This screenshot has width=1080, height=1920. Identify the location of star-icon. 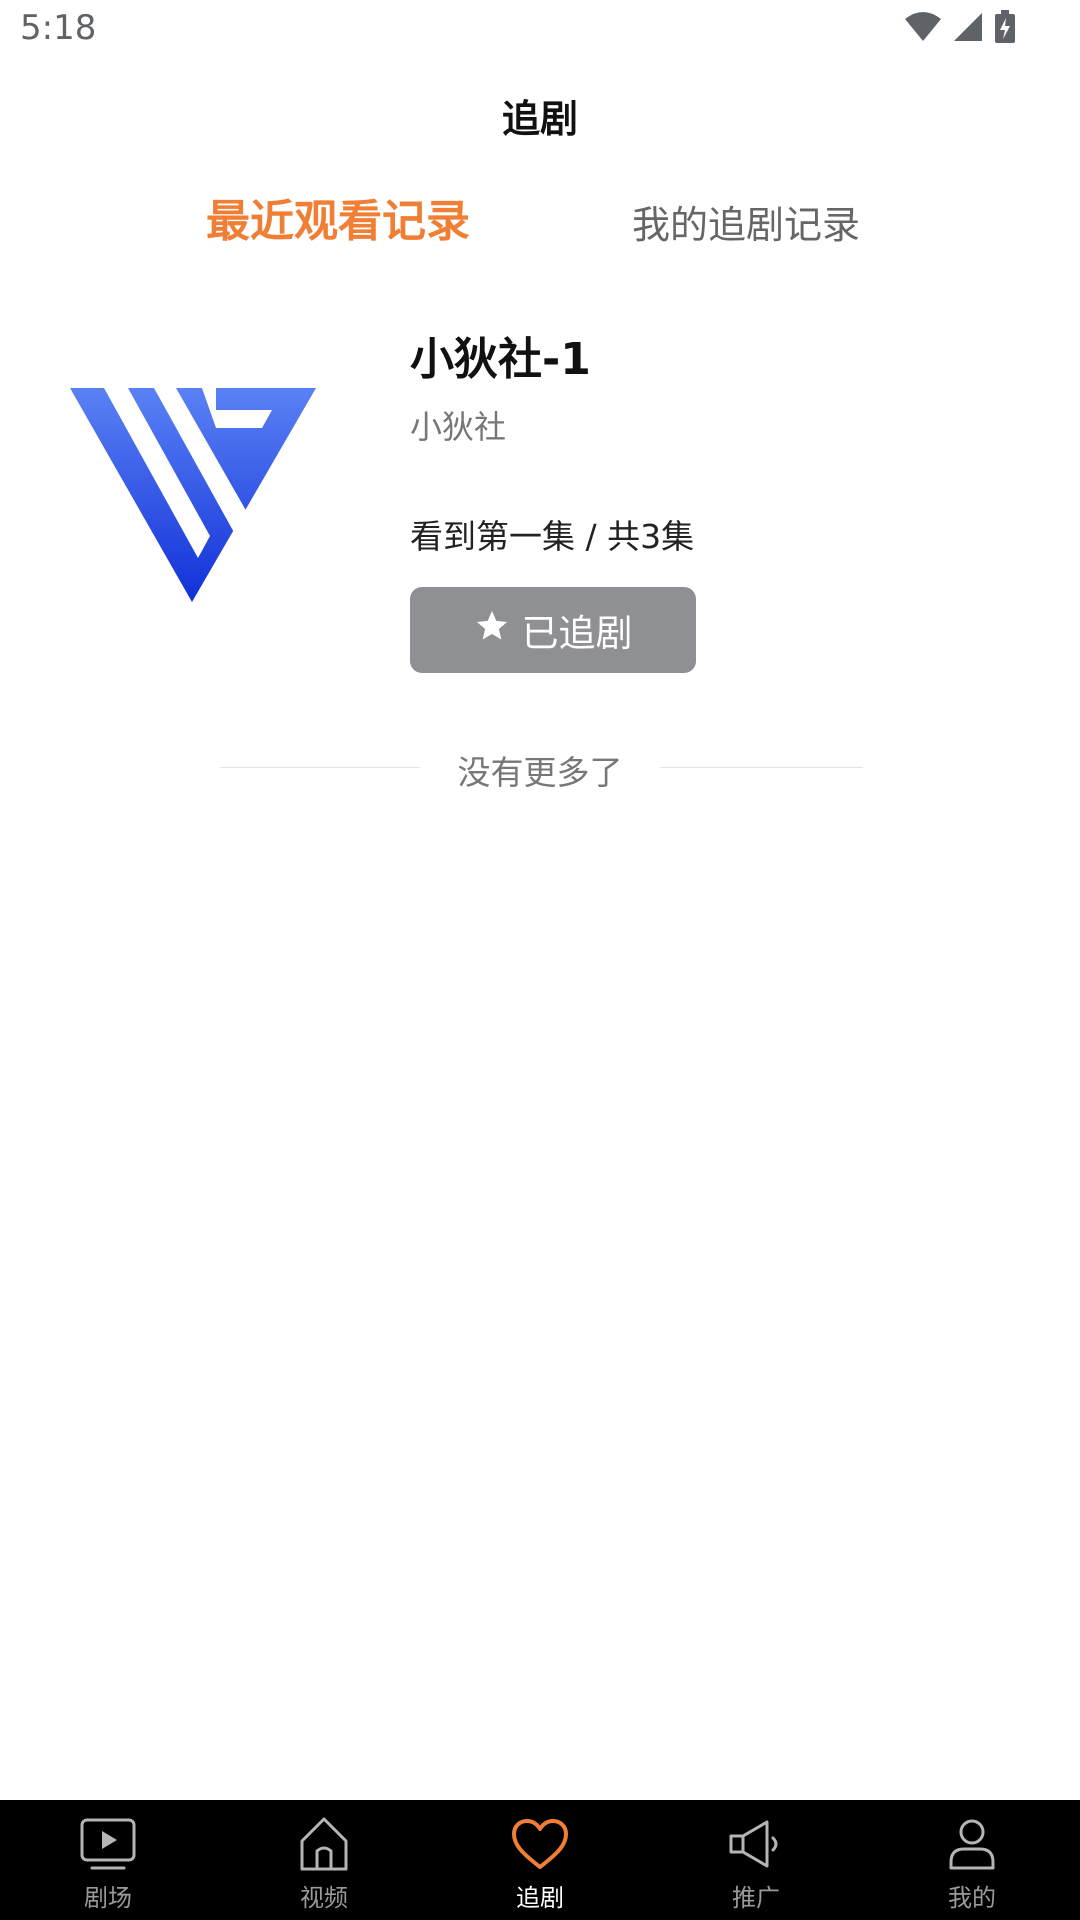
(492, 630).